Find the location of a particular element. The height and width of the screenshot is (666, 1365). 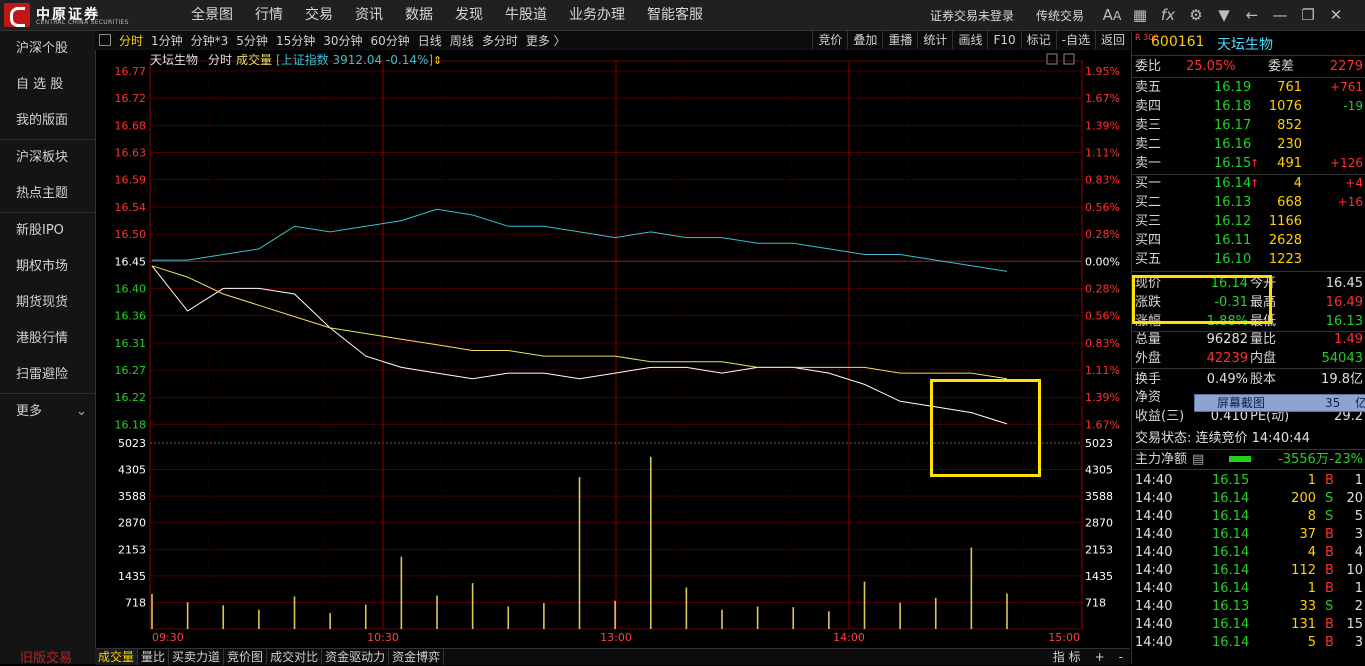

tab-daily: 日线 is located at coordinates (430, 40).